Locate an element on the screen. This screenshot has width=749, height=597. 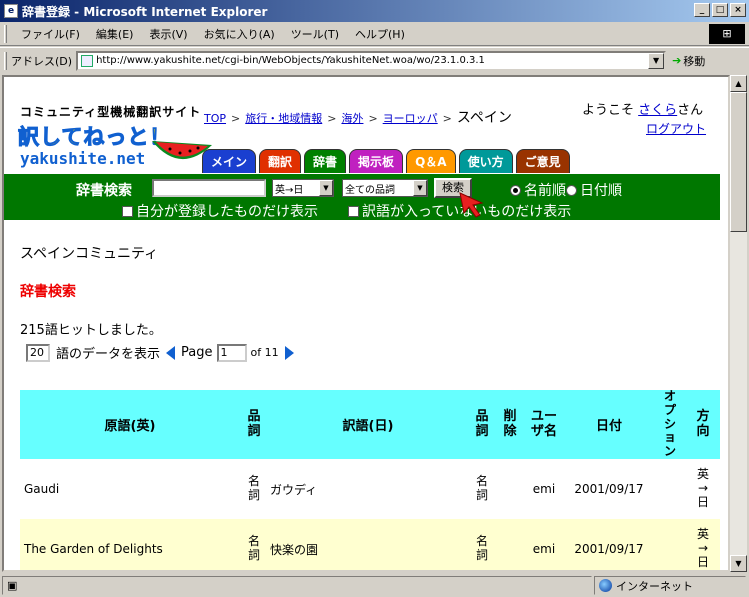
sort-date-radio: 日付順 is located at coordinates (594, 190).